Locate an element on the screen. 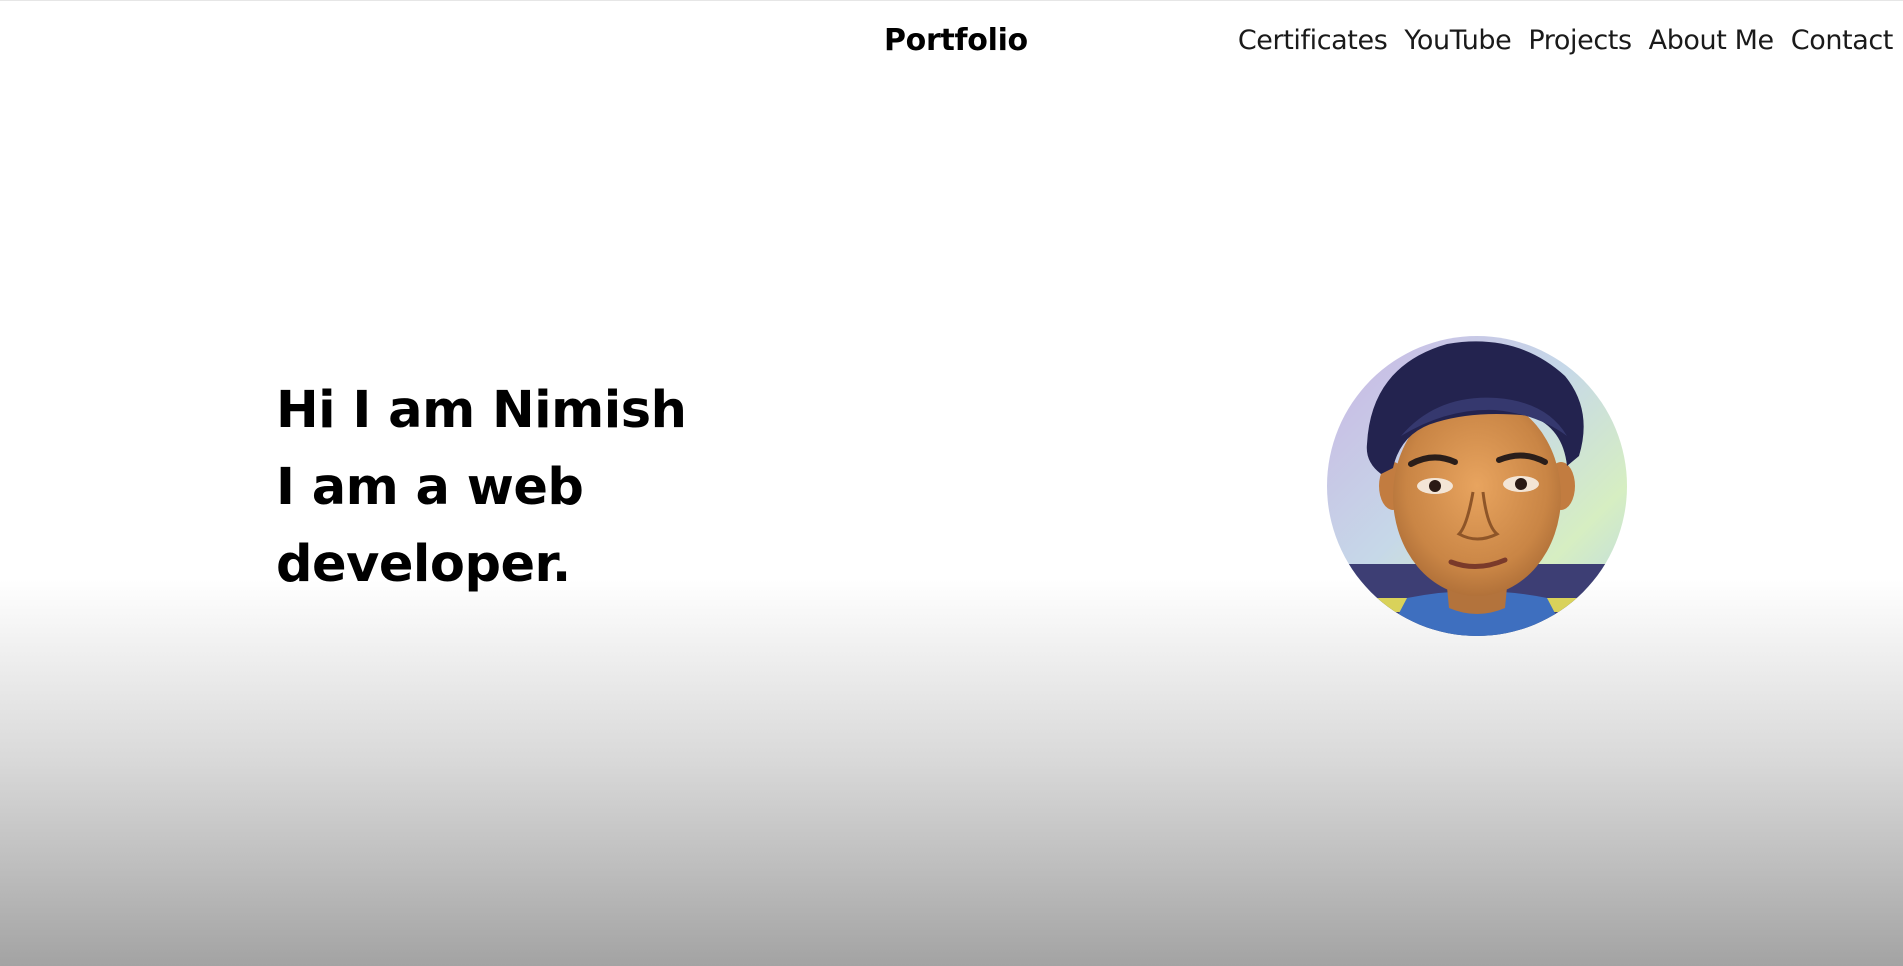 The image size is (1903, 966). hero-line-role: I am a web is located at coordinates (430, 487).